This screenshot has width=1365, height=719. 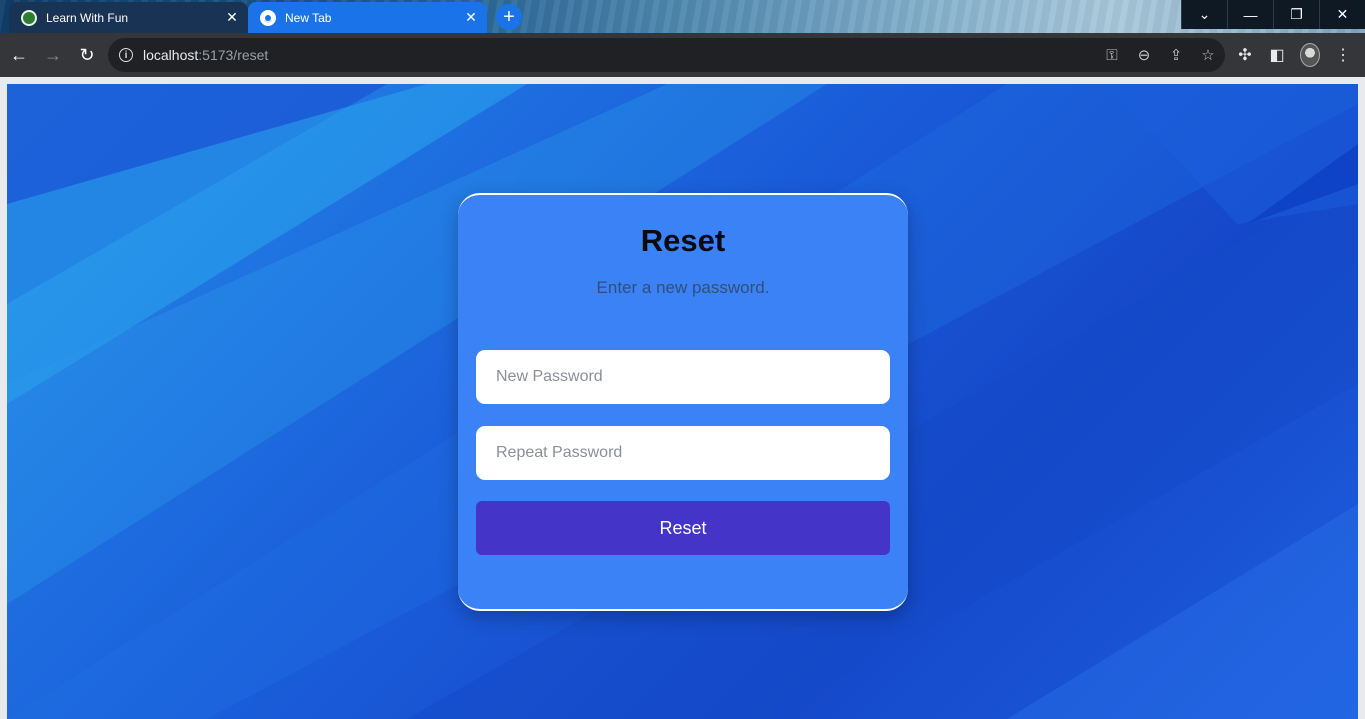 I want to click on new-password-field, so click(x=683, y=377).